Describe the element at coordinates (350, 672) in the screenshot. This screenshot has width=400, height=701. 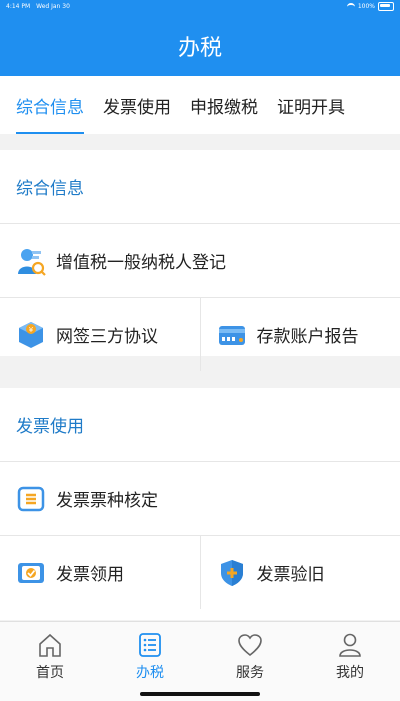
I see `nav-label: 我的` at that location.